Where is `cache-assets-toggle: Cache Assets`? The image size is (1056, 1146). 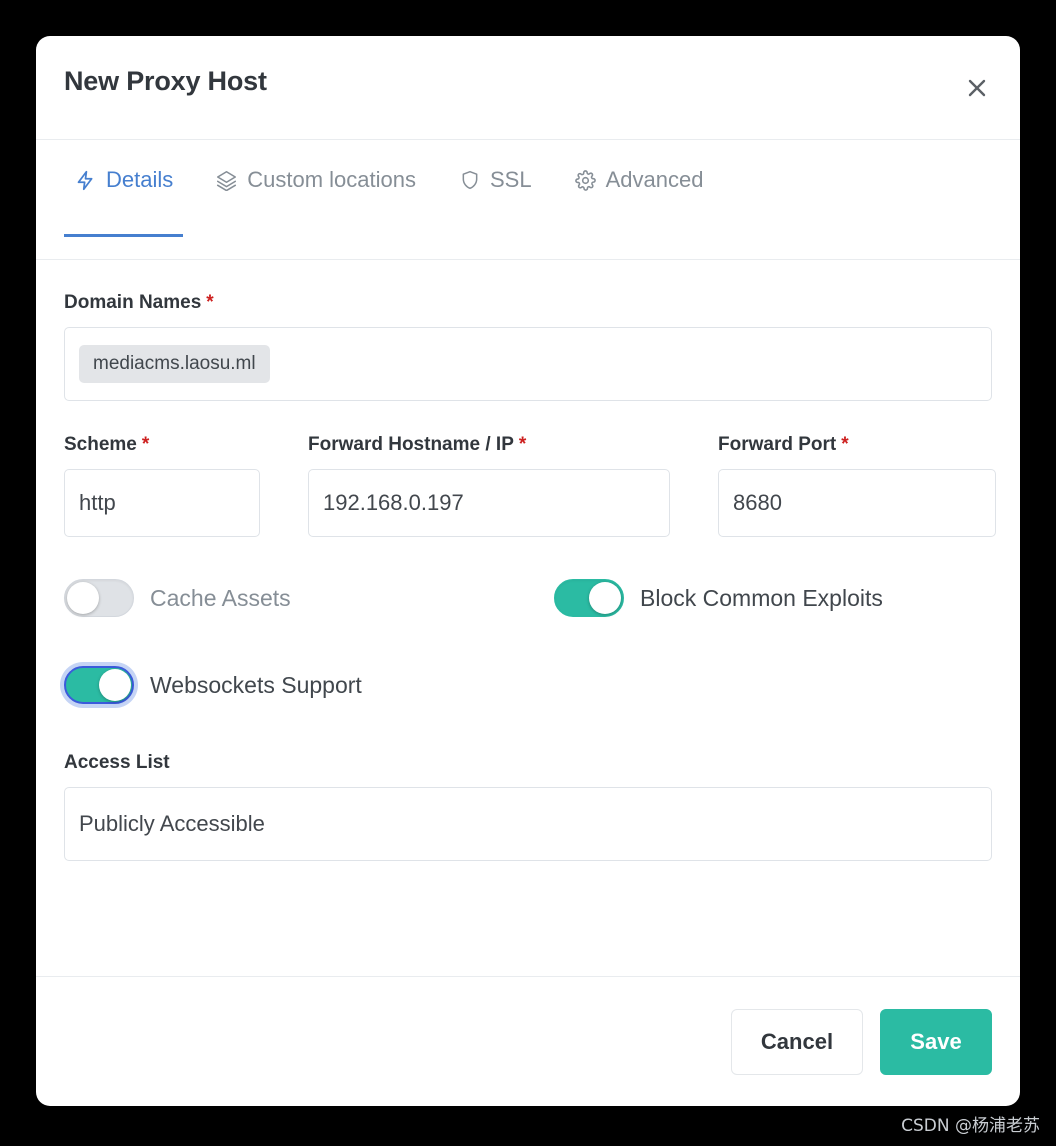 cache-assets-toggle: Cache Assets is located at coordinates (309, 598).